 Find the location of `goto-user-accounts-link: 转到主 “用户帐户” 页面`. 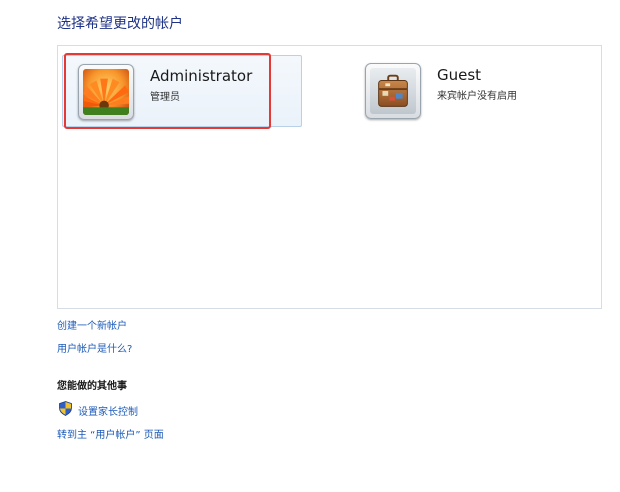

goto-user-accounts-link: 转到主 “用户帐户” 页面 is located at coordinates (110, 433).